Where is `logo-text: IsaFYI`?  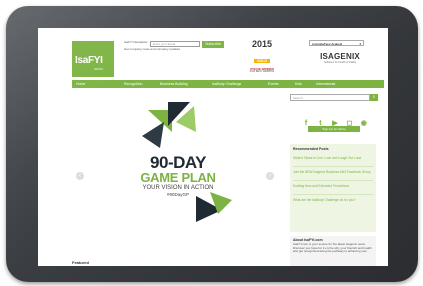 logo-text: IsaFYI is located at coordinates (89, 60).